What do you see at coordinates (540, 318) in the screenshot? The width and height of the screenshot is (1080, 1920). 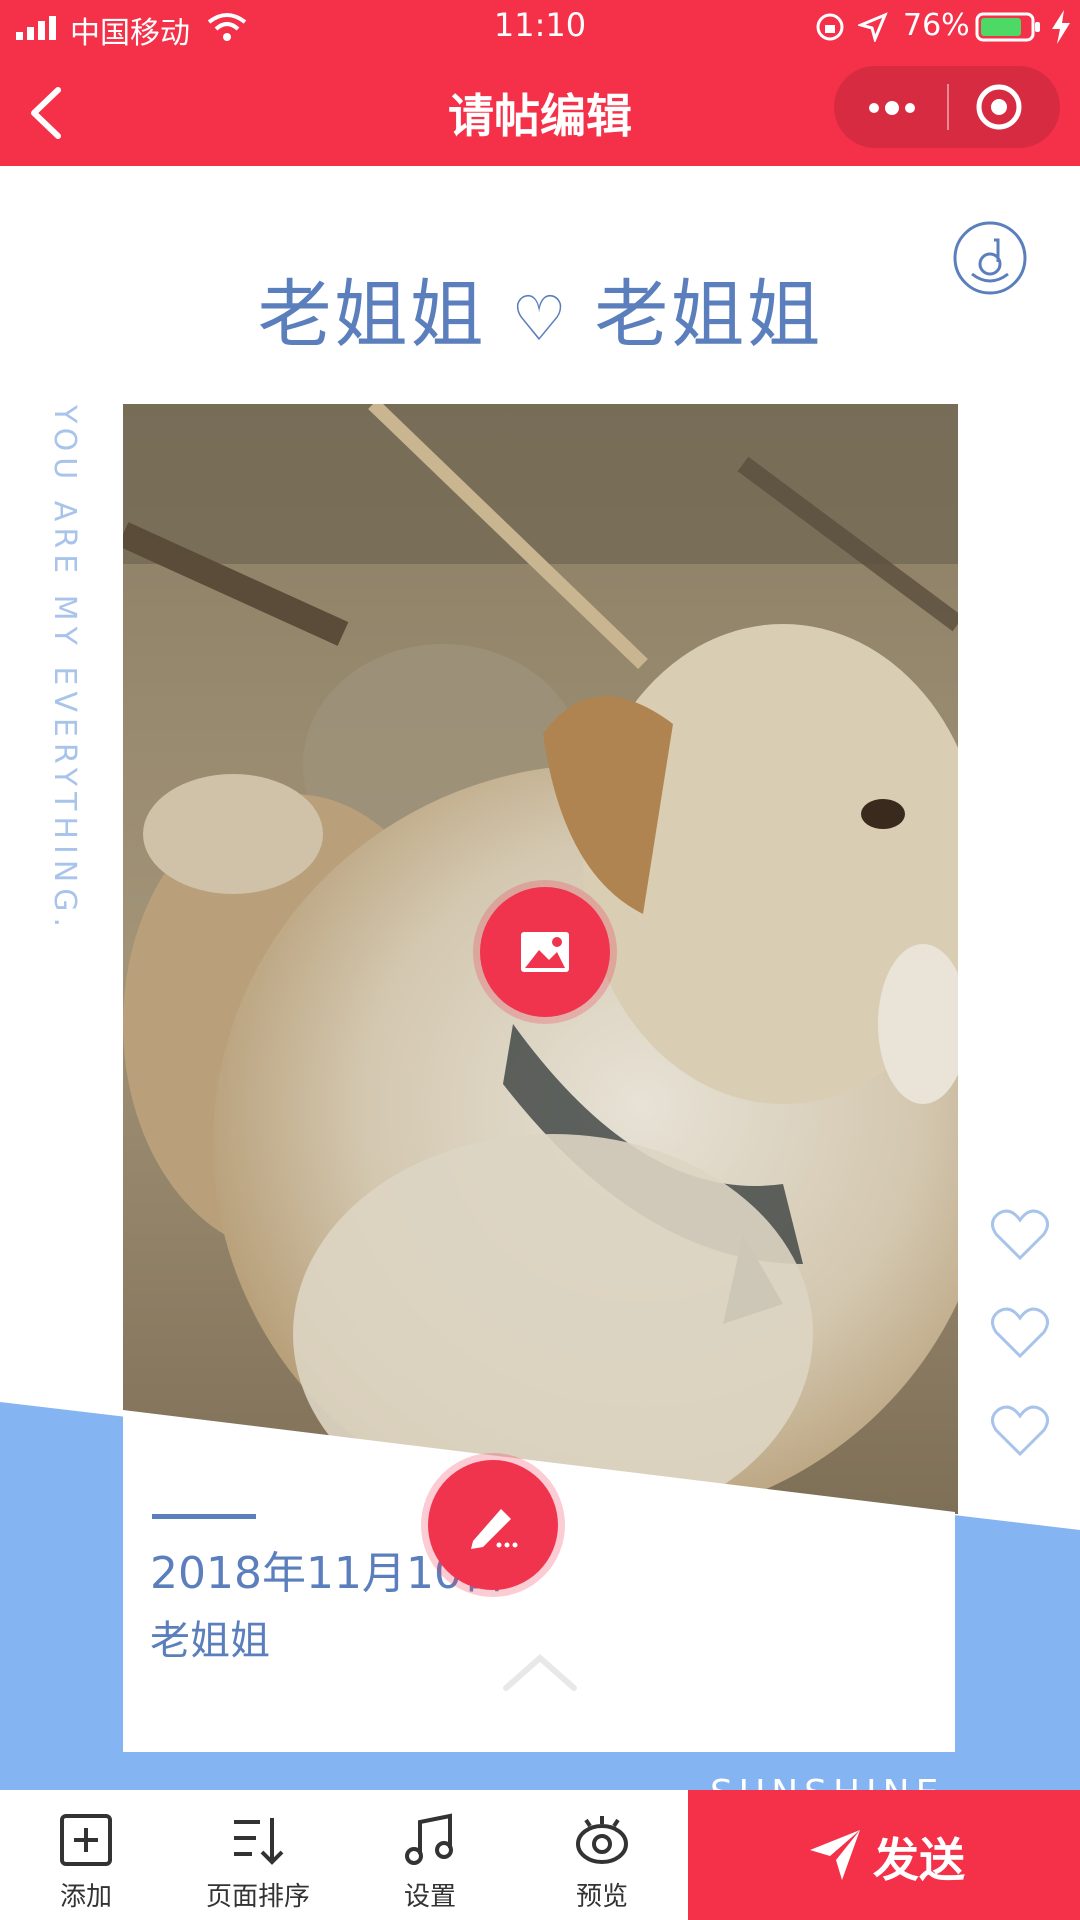 I see `title-heart: ♡` at bounding box center [540, 318].